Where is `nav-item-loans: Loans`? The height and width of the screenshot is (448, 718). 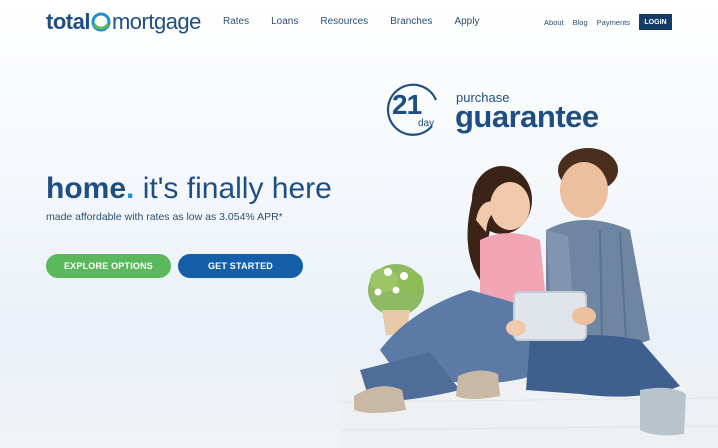 nav-item-loans: Loans is located at coordinates (284, 21).